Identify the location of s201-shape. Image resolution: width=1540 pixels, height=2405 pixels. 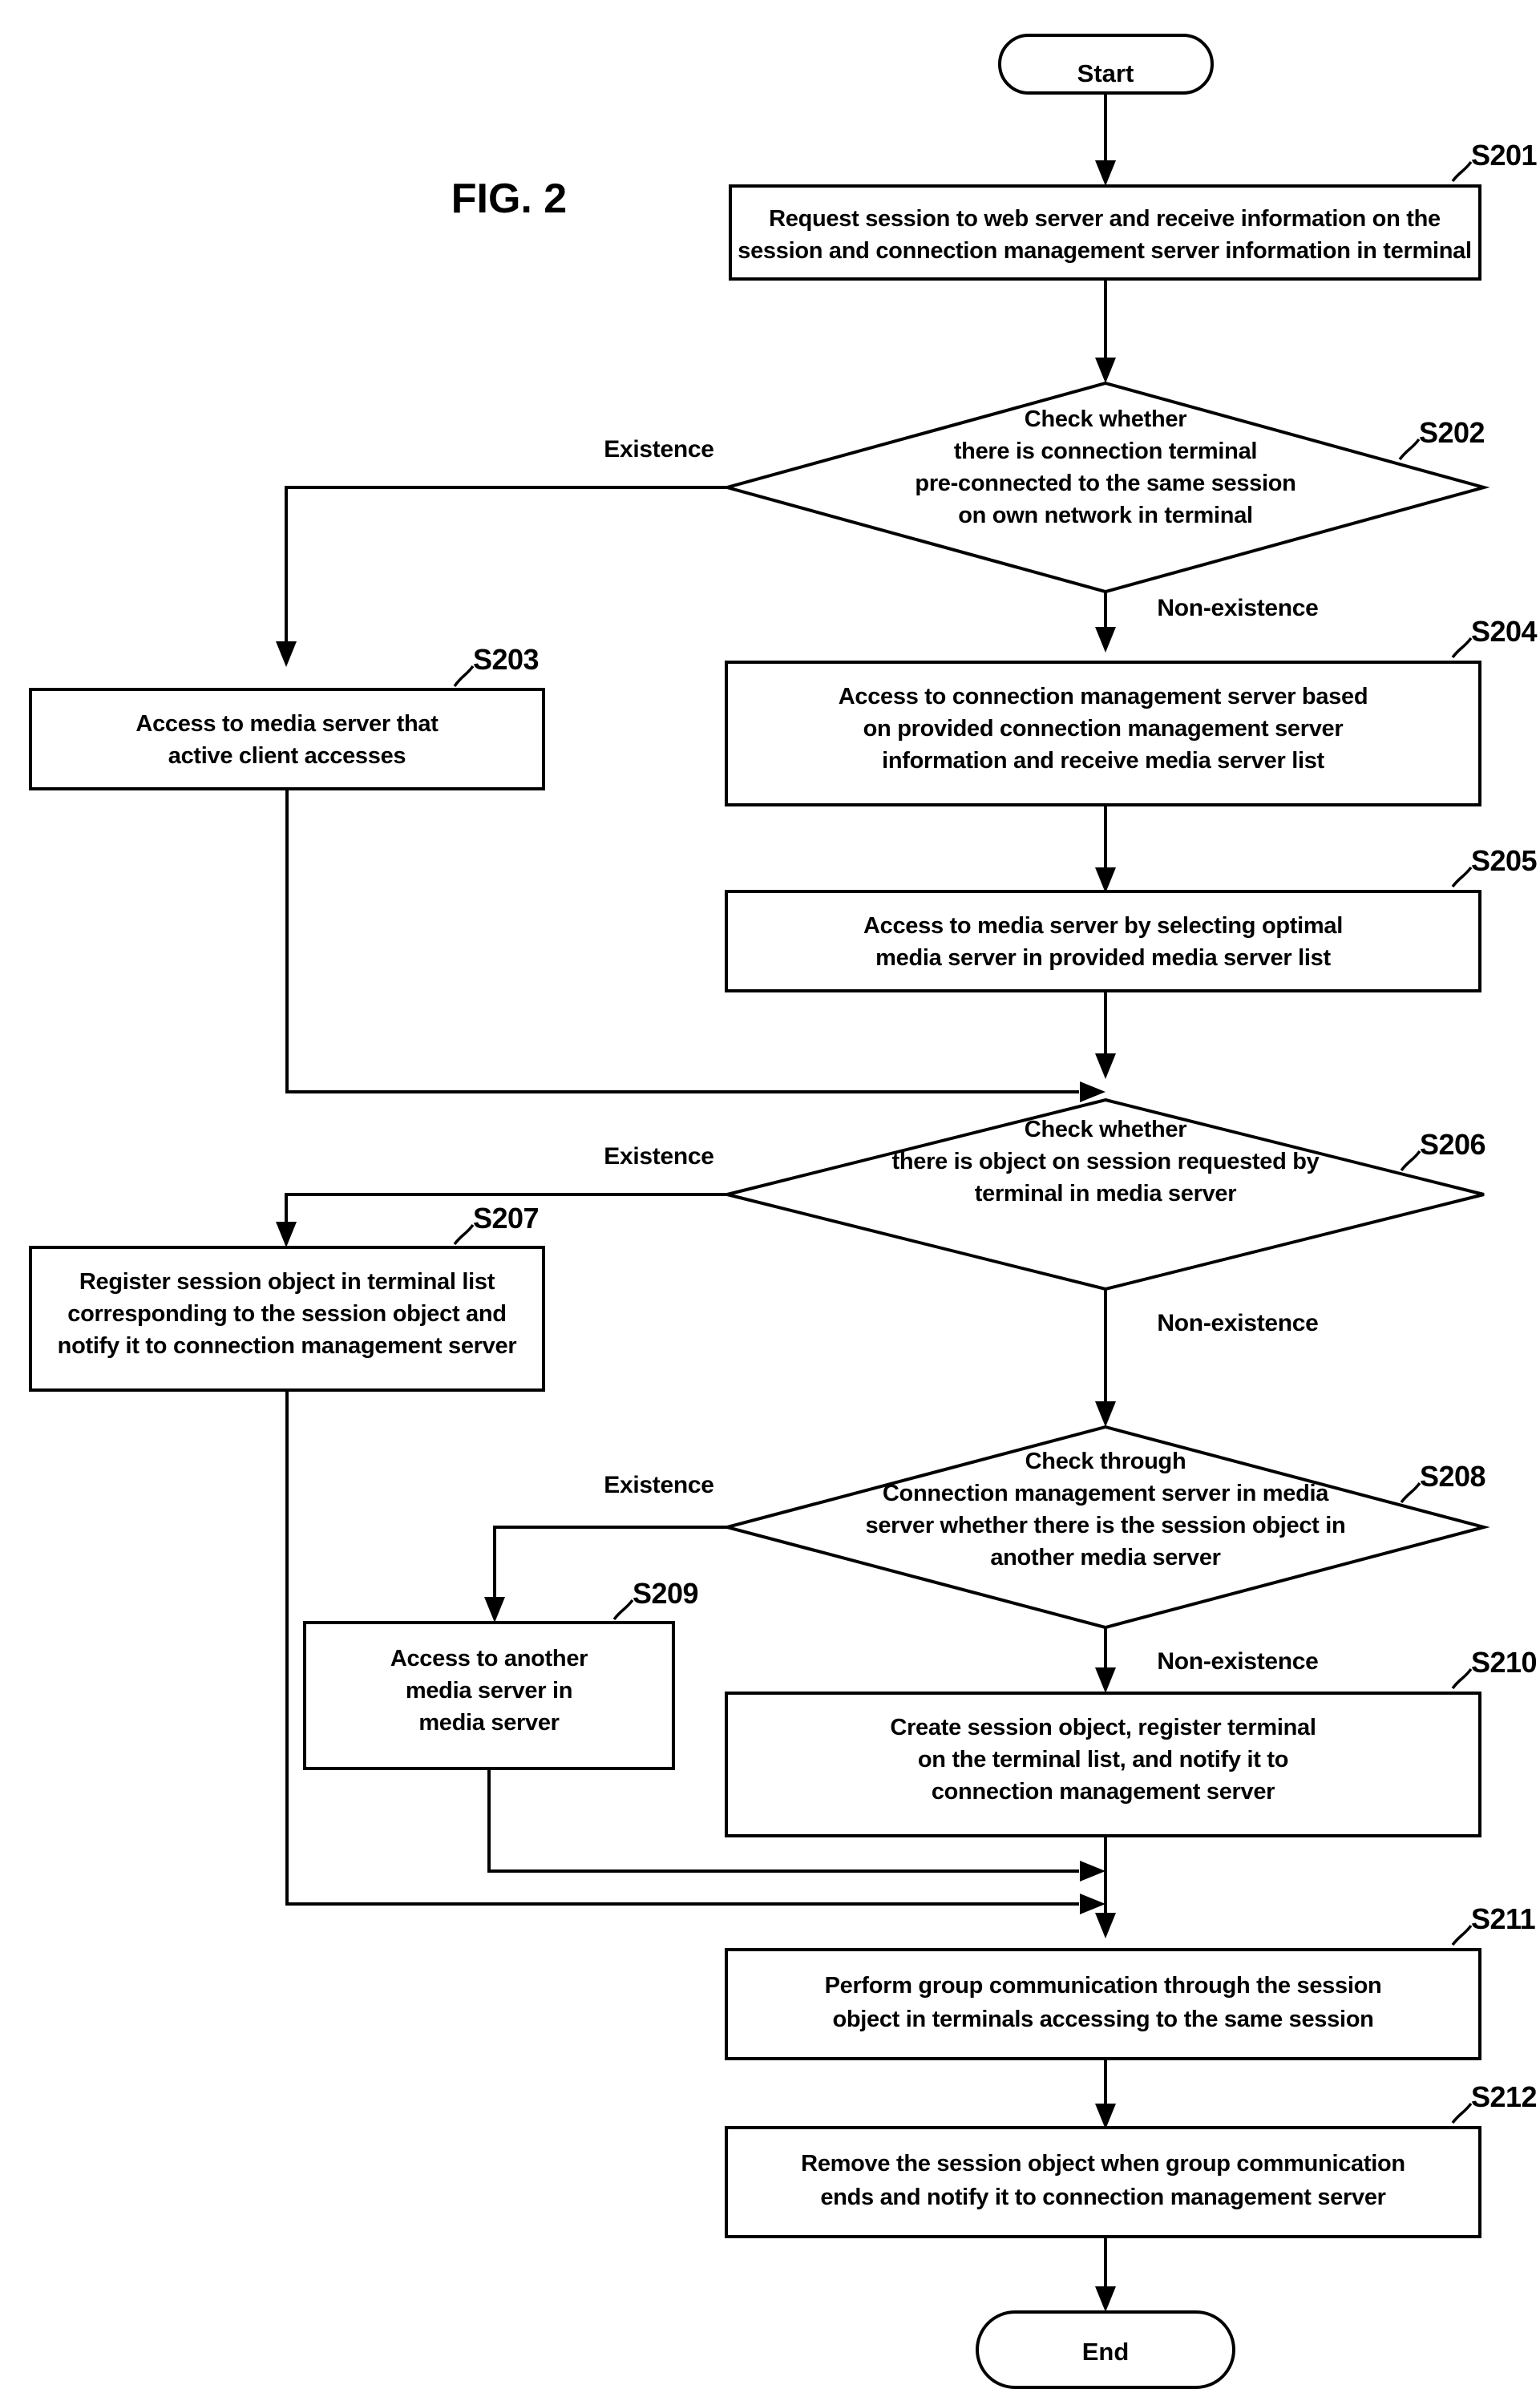
(1105, 233).